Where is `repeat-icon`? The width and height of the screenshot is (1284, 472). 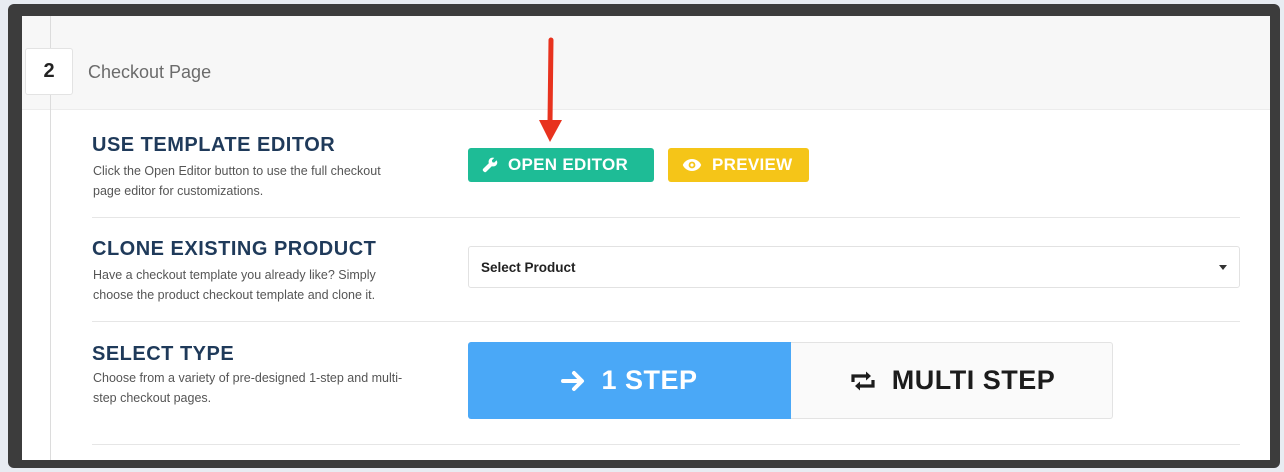 repeat-icon is located at coordinates (863, 380).